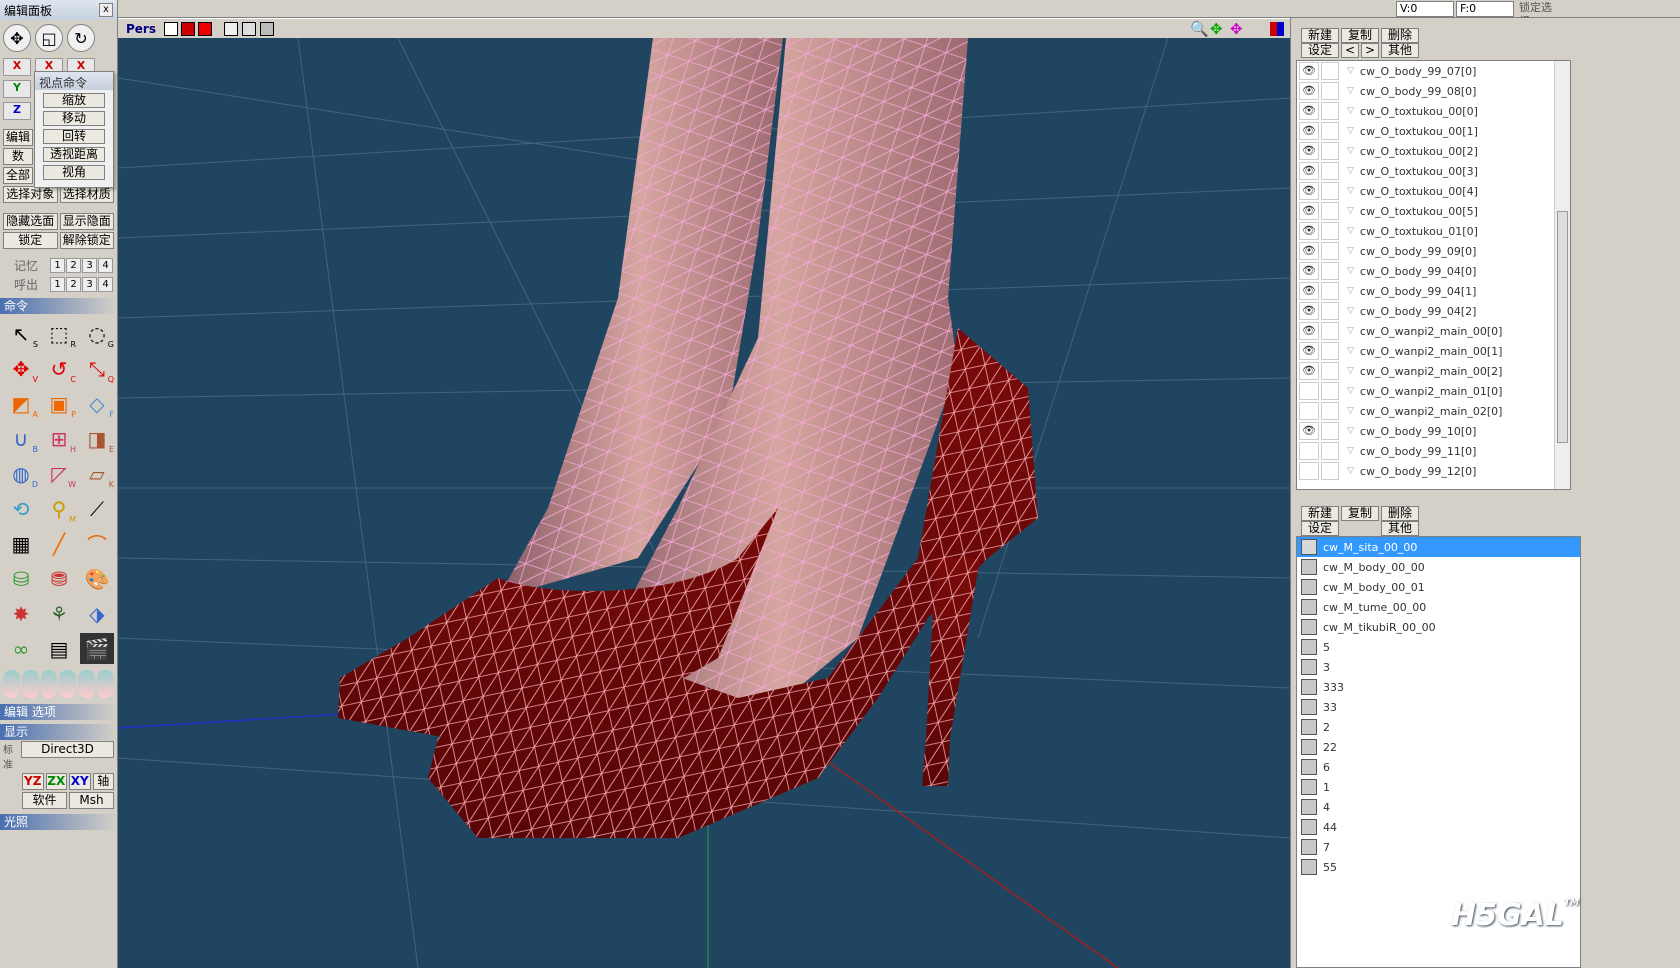  What do you see at coordinates (97, 474) in the screenshot?
I see `bevel-icon: ▱ K` at bounding box center [97, 474].